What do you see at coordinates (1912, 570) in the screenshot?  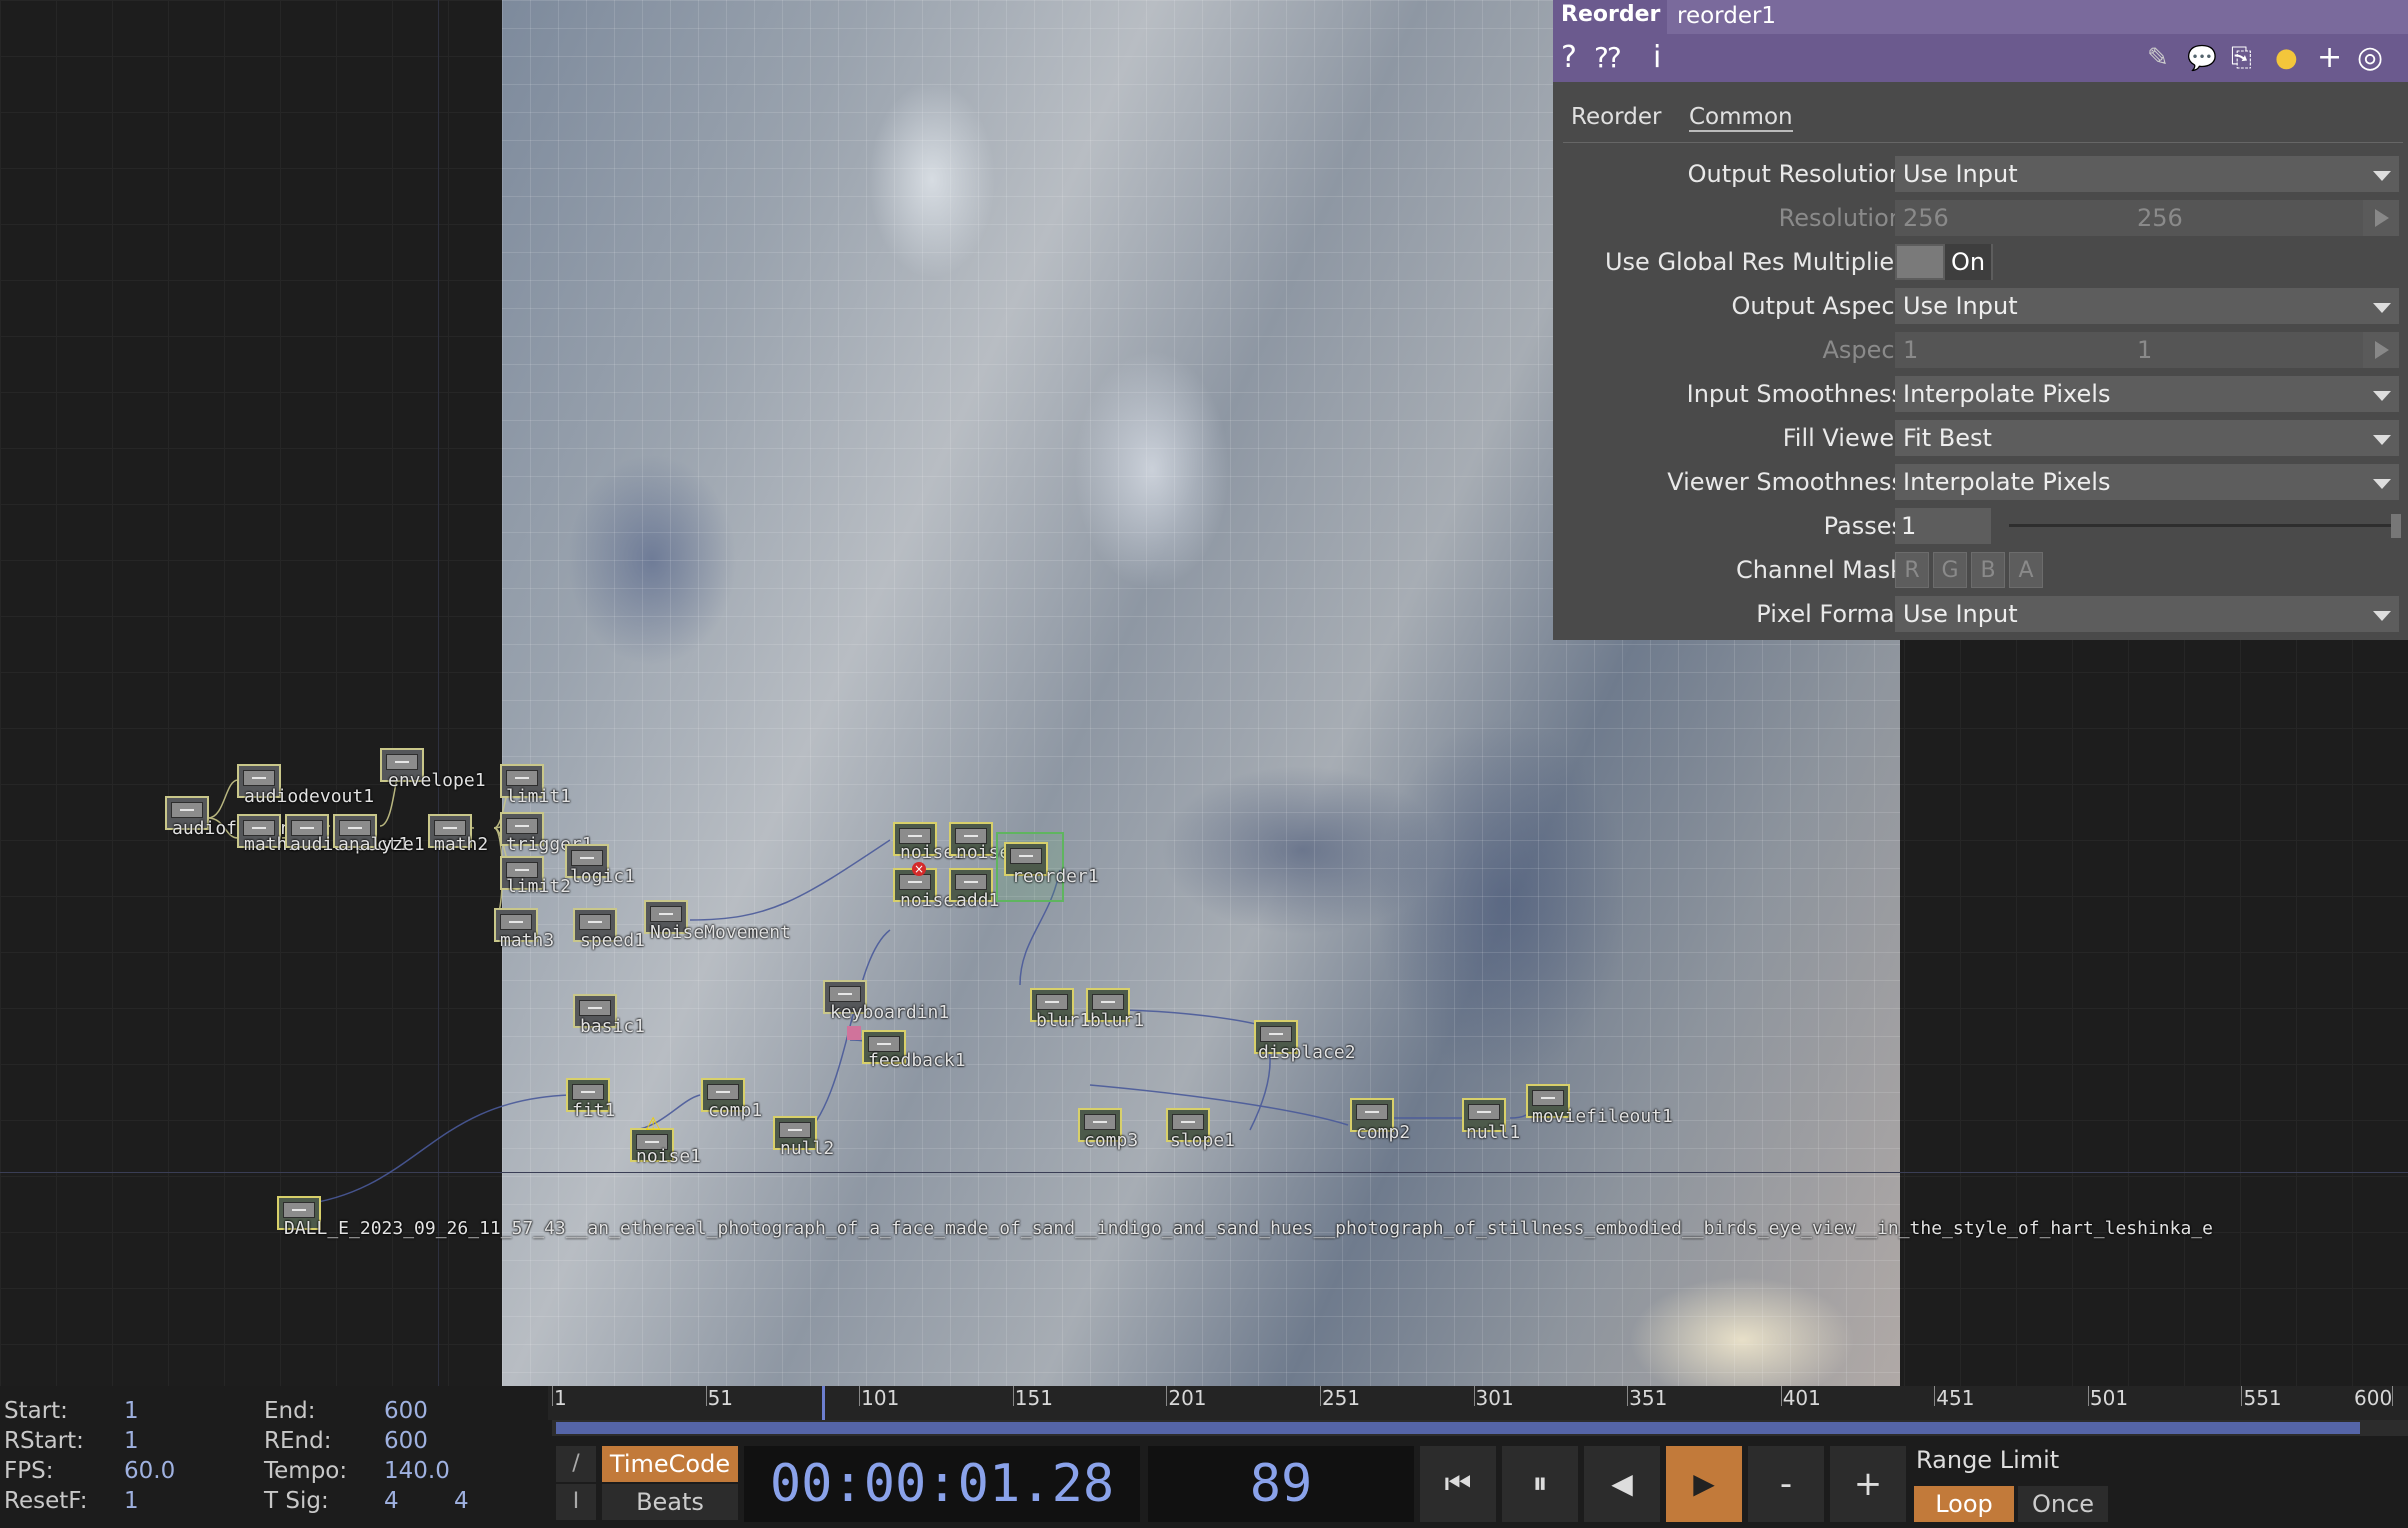 I see `channel-r-button: R` at bounding box center [1912, 570].